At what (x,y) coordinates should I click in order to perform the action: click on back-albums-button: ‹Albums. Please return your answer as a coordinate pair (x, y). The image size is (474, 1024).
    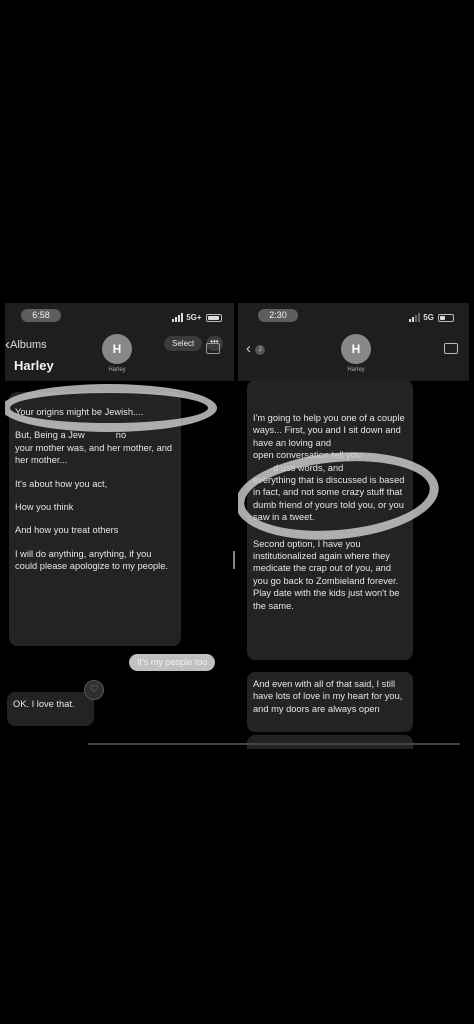
    Looking at the image, I should click on (26, 344).